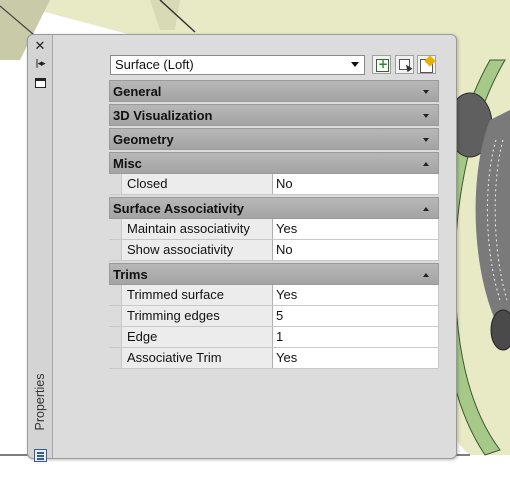 The width and height of the screenshot is (510, 485). I want to click on palette-title-bar: ✕ |◂▸ Properties, so click(40, 248).